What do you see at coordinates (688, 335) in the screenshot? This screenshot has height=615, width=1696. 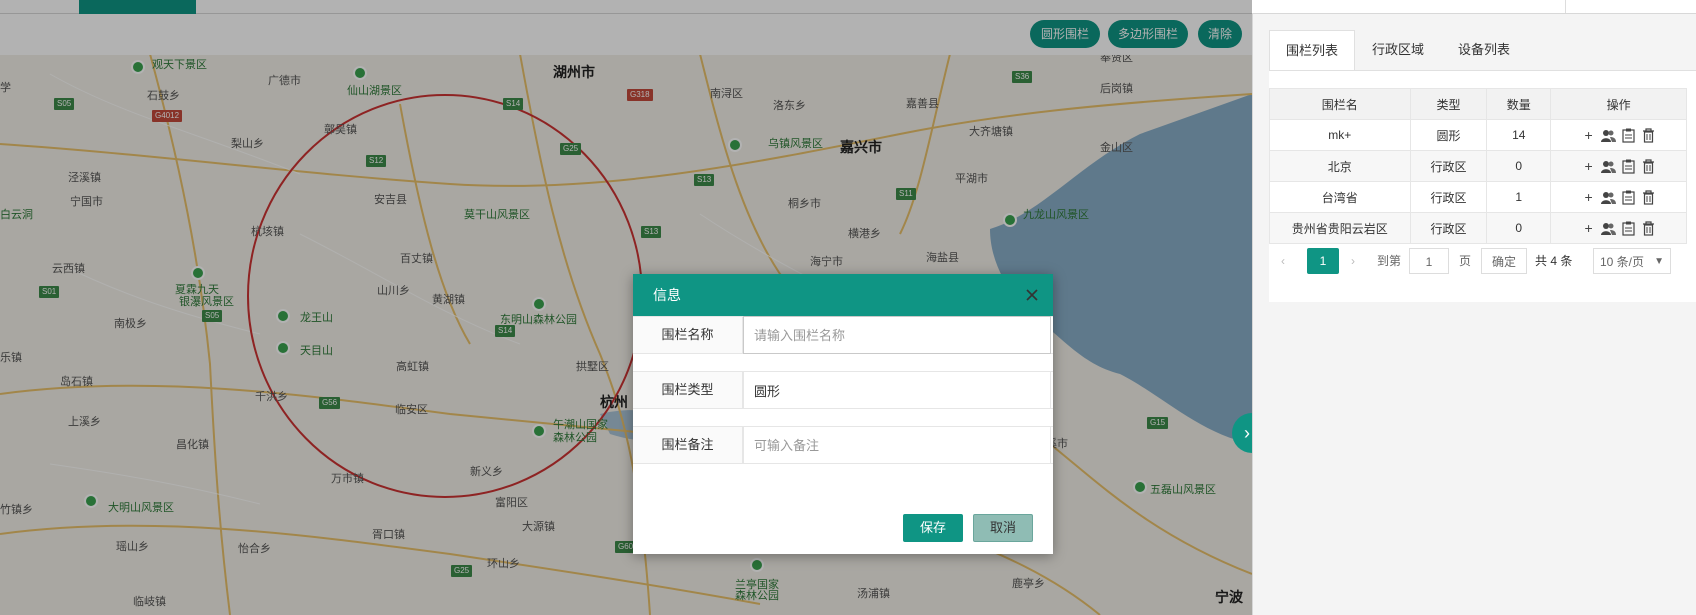 I see `fence-name-label: 围栏名称` at bounding box center [688, 335].